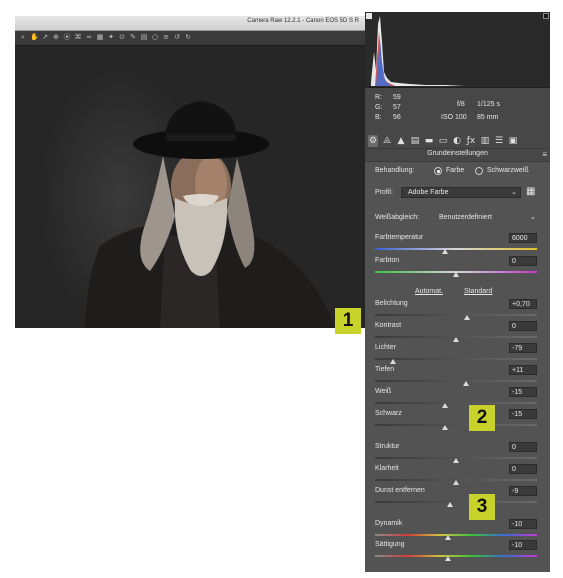 Image resolution: width=563 pixels, height=578 pixels. Describe the element at coordinates (488, 104) in the screenshot. I see `shutter-speed: 1/125 s` at that location.